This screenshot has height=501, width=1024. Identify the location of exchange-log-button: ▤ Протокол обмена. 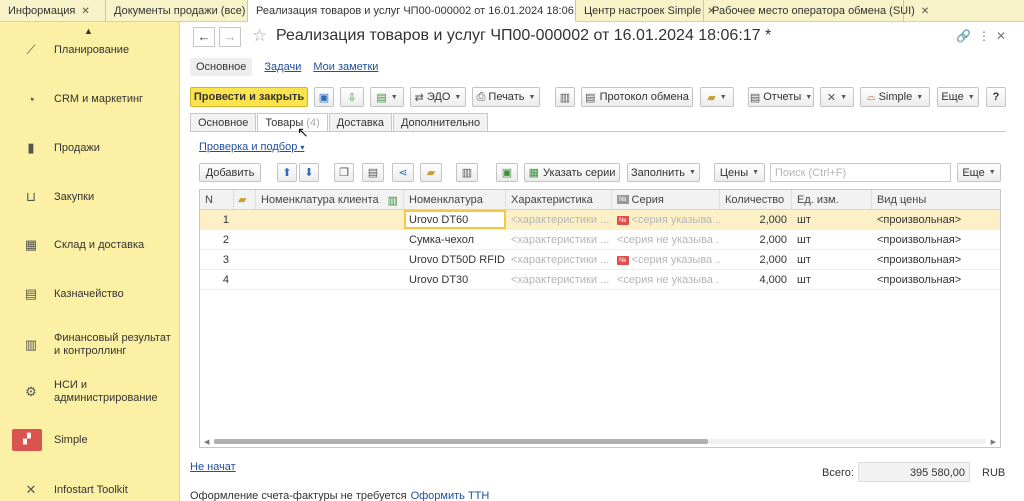
(637, 97).